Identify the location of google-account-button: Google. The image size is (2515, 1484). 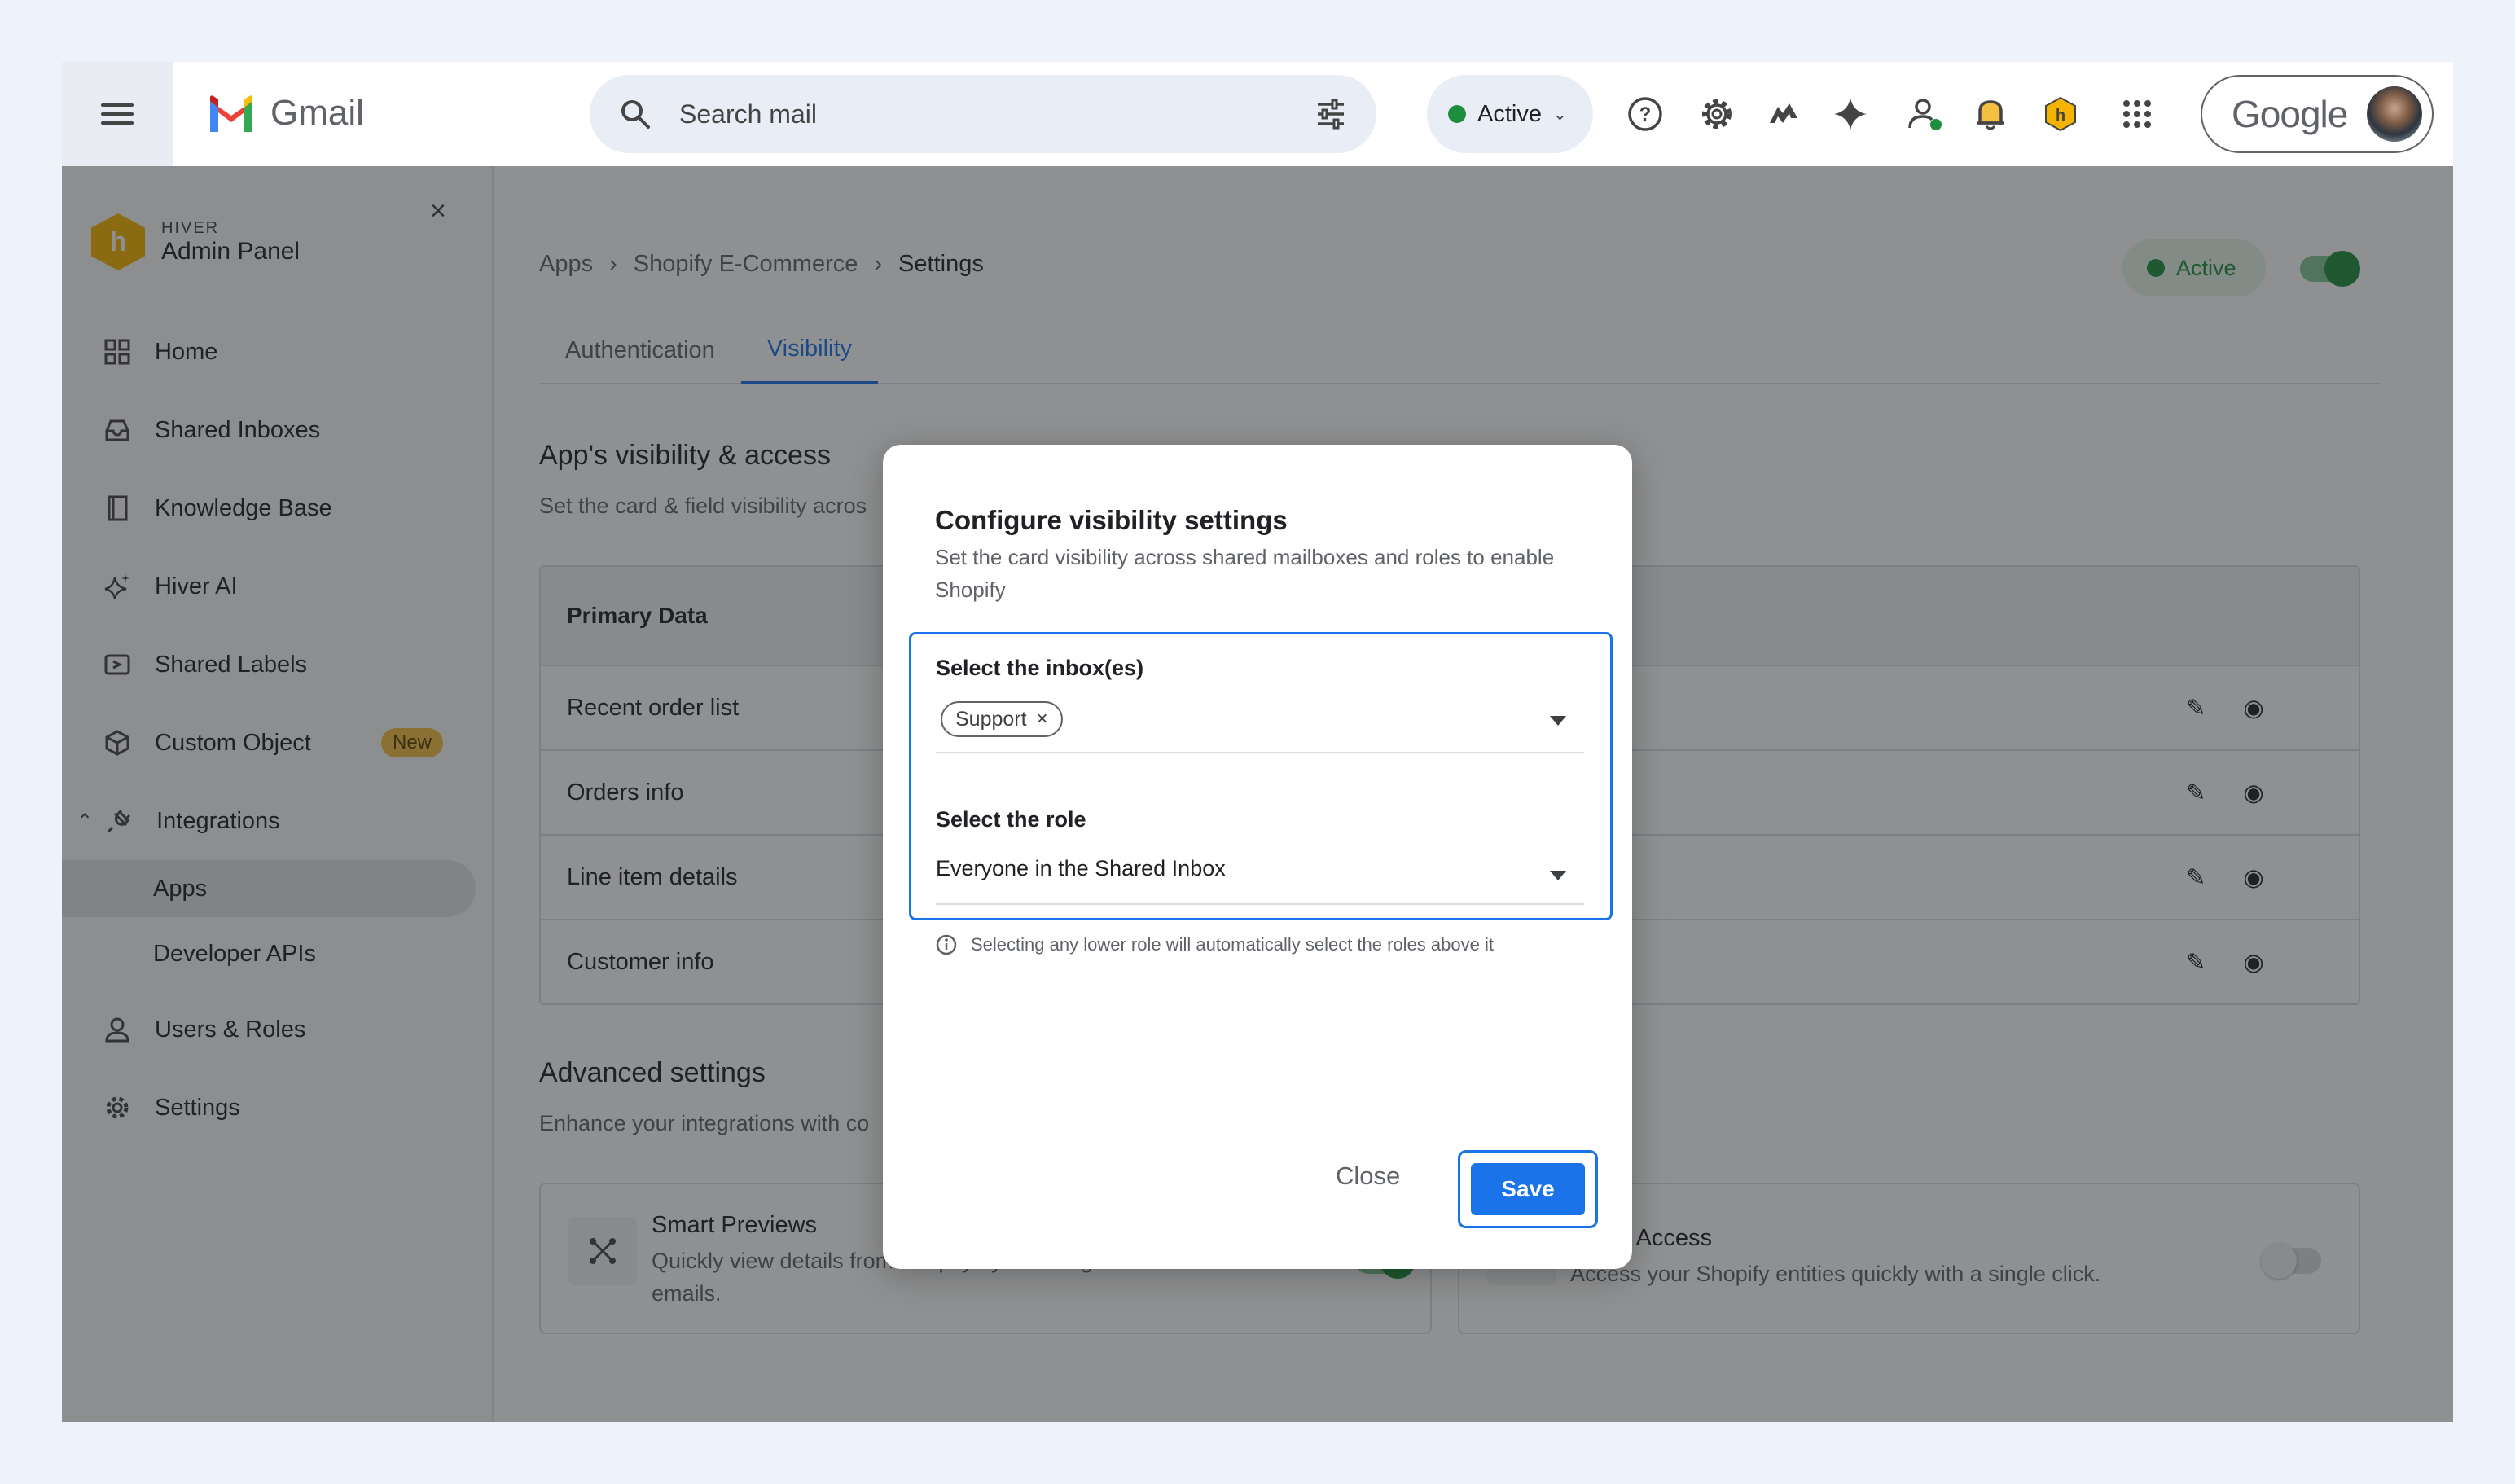
(2318, 114).